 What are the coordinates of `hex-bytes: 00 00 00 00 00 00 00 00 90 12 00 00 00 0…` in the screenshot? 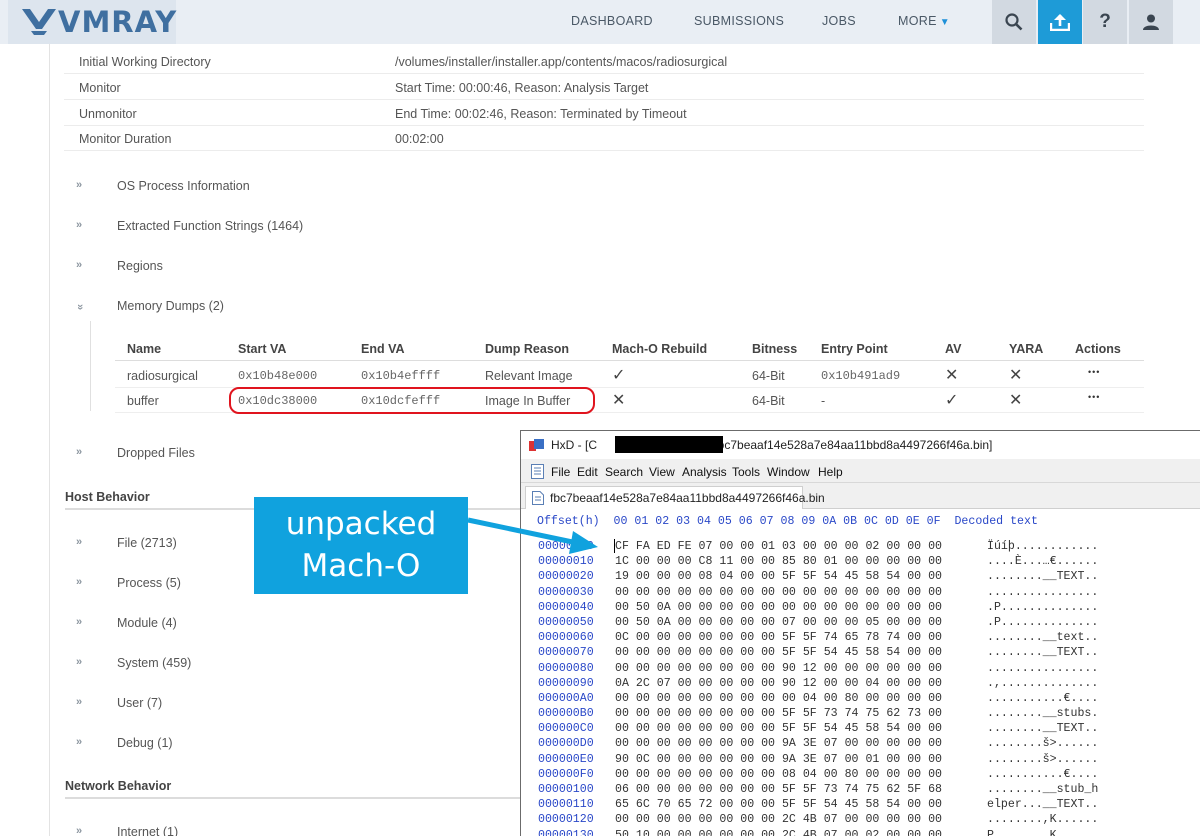 It's located at (778, 668).